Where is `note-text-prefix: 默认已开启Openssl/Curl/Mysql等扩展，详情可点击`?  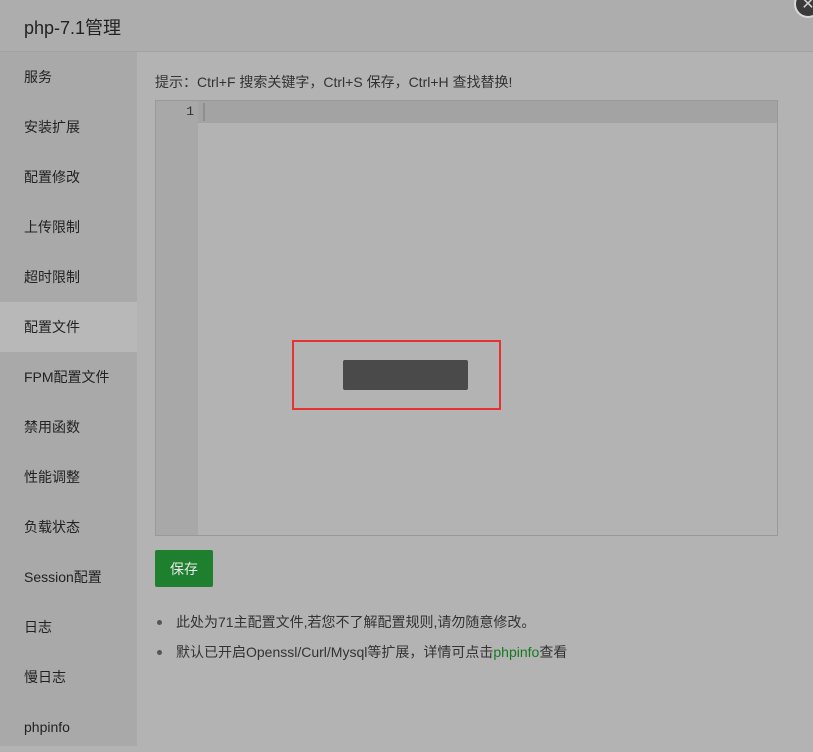 note-text-prefix: 默认已开启Openssl/Curl/Mysql等扩展，详情可点击 is located at coordinates (335, 652).